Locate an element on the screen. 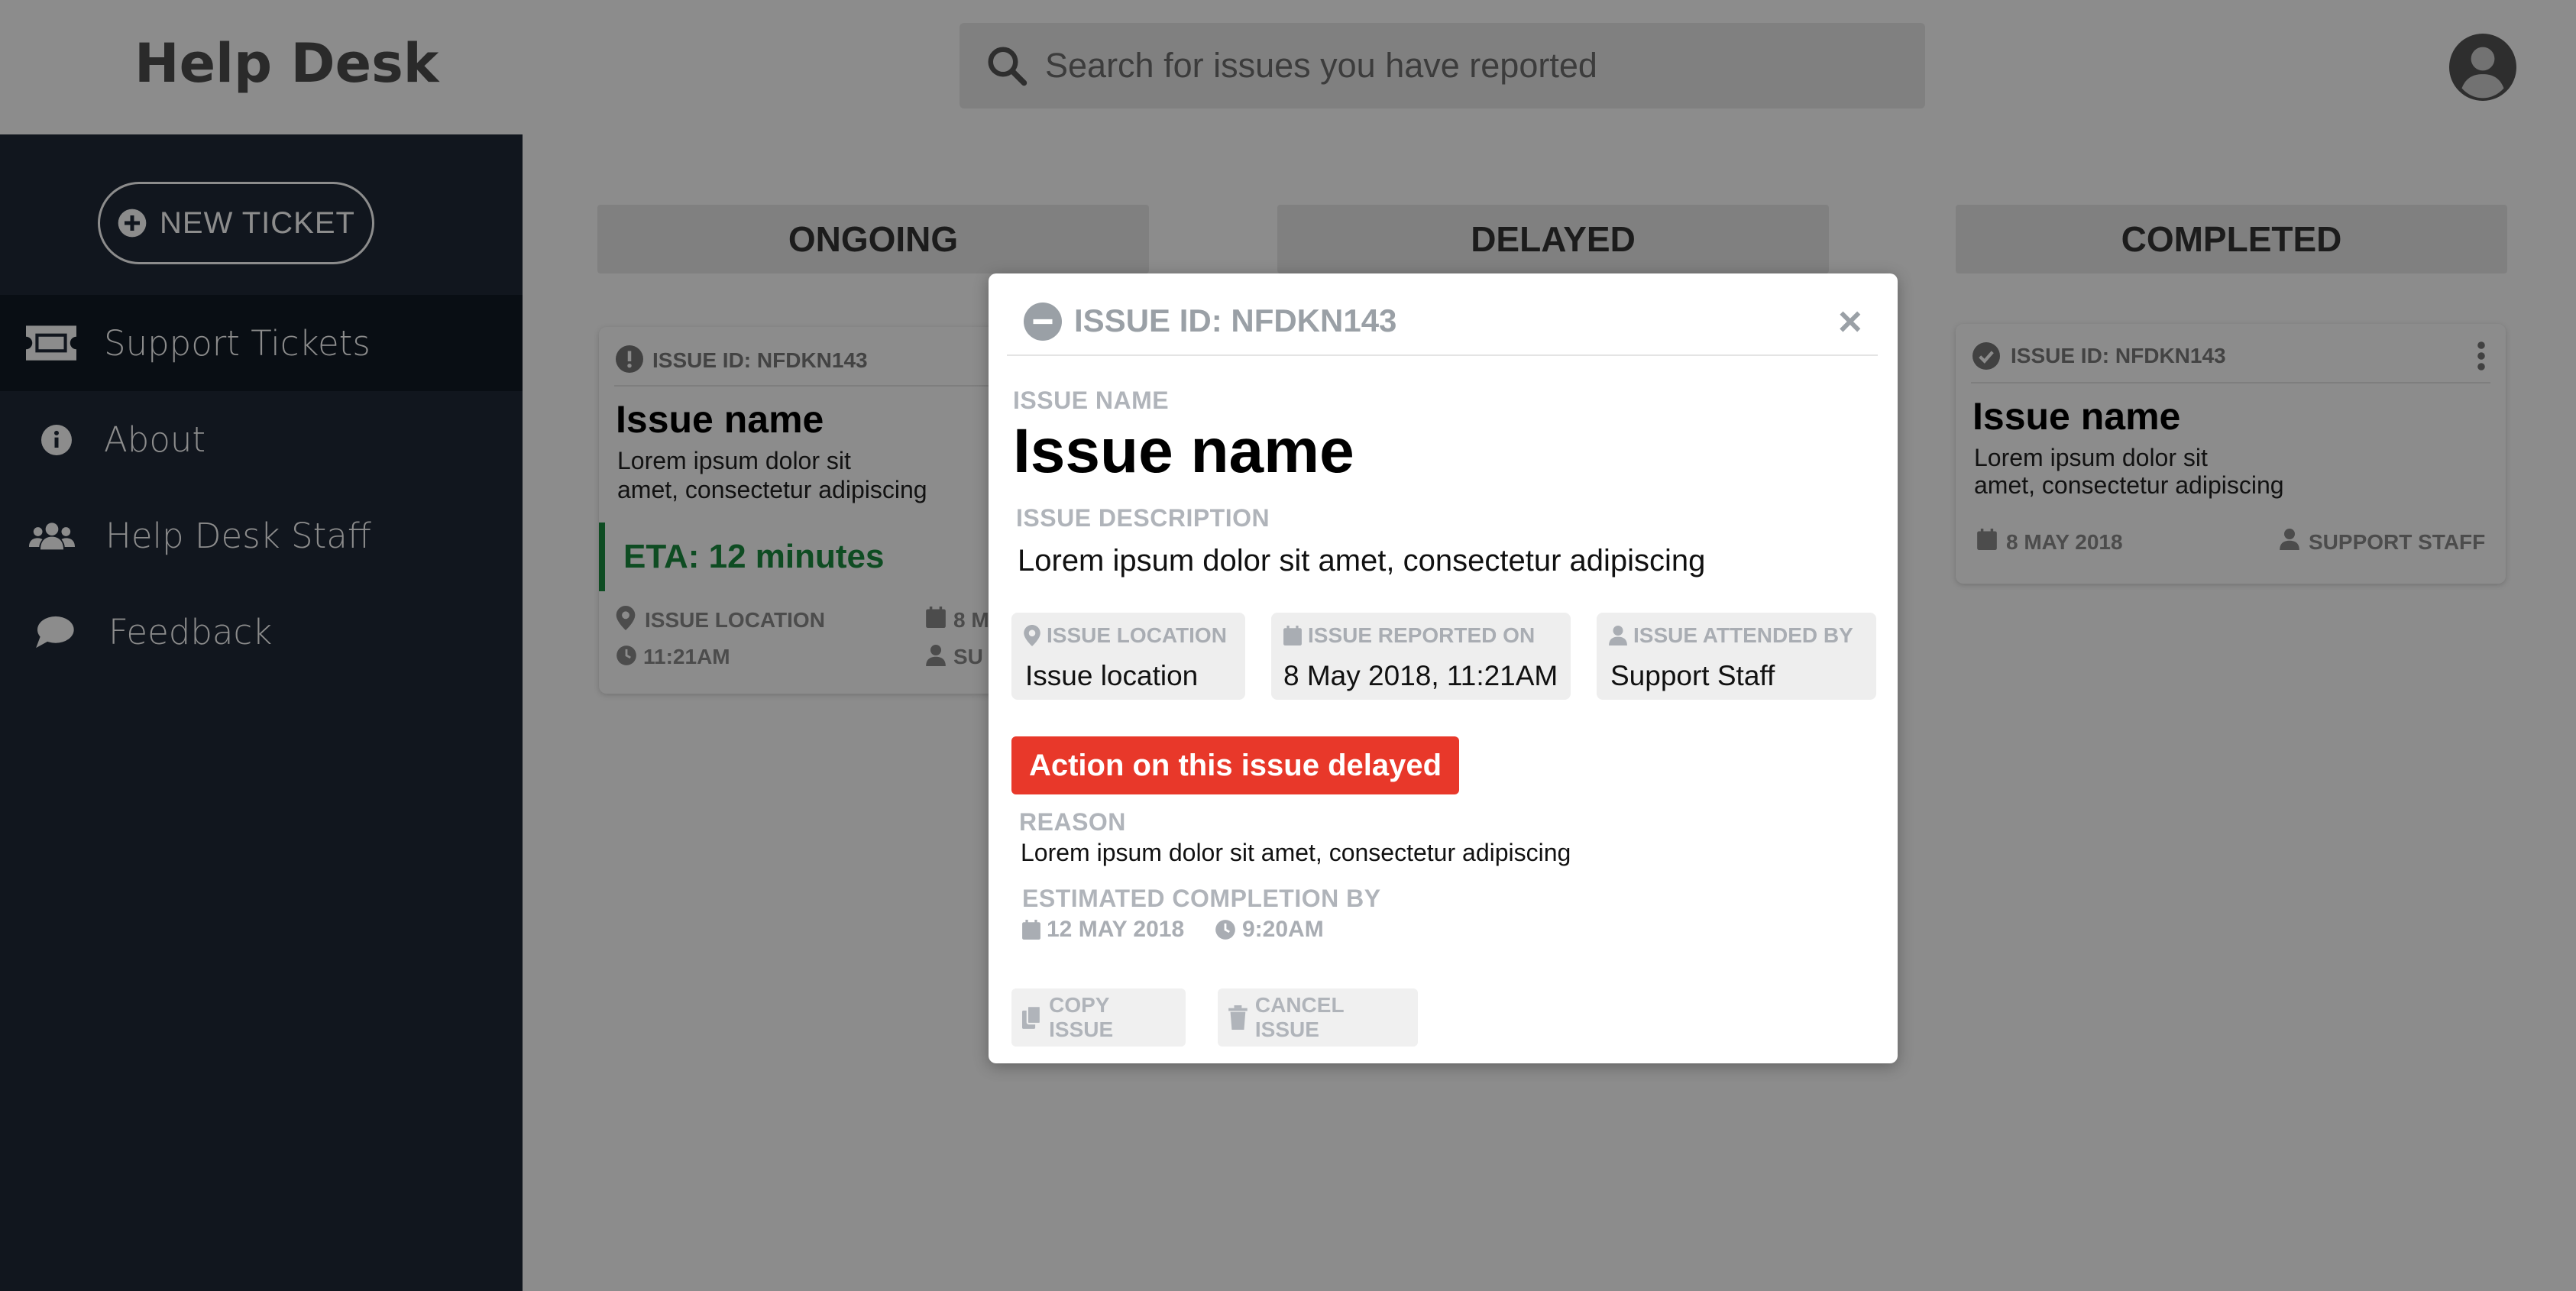  issue-reported-label: ISSUE REPORTED ON is located at coordinates (1422, 635).